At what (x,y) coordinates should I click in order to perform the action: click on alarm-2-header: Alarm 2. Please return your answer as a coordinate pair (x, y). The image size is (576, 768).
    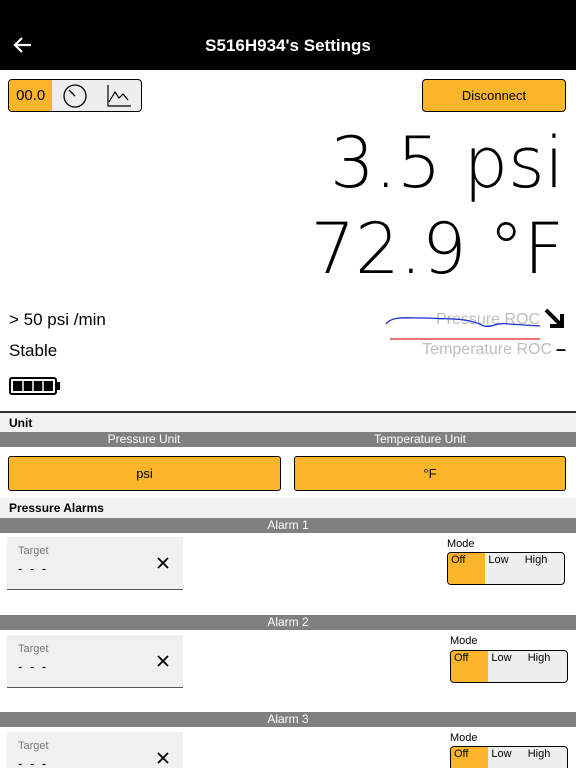
    Looking at the image, I should click on (288, 622).